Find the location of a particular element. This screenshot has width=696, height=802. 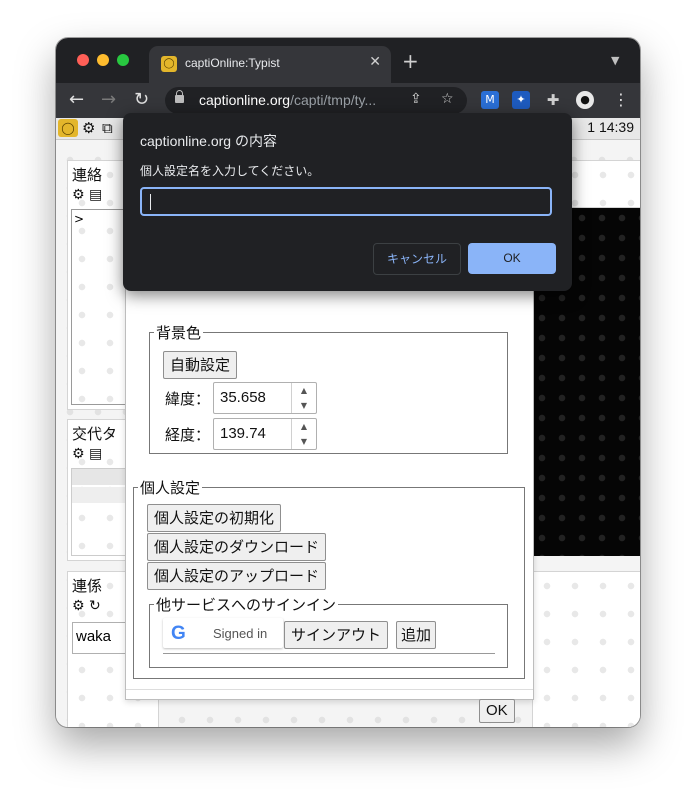

extension-blue-icon: ✦ is located at coordinates (521, 100).